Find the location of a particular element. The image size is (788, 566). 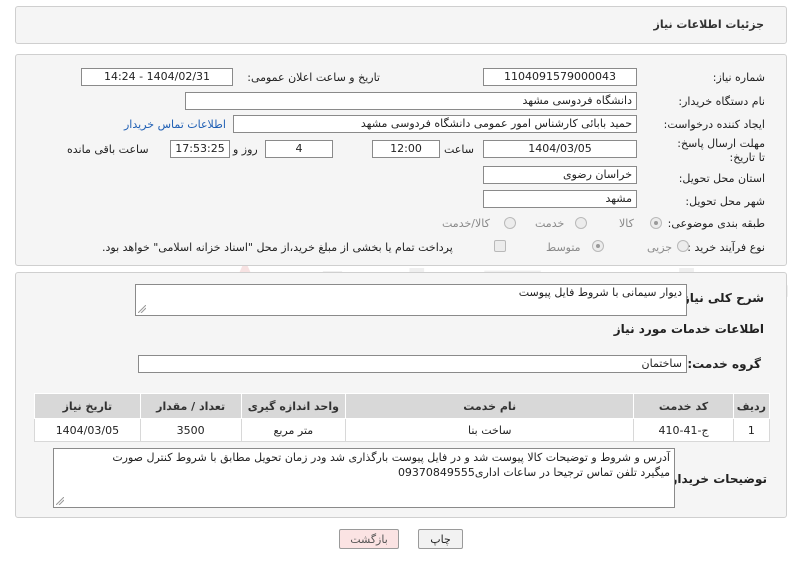

header-bar: جزئیات اطلاعات نیاز is located at coordinates (401, 25).